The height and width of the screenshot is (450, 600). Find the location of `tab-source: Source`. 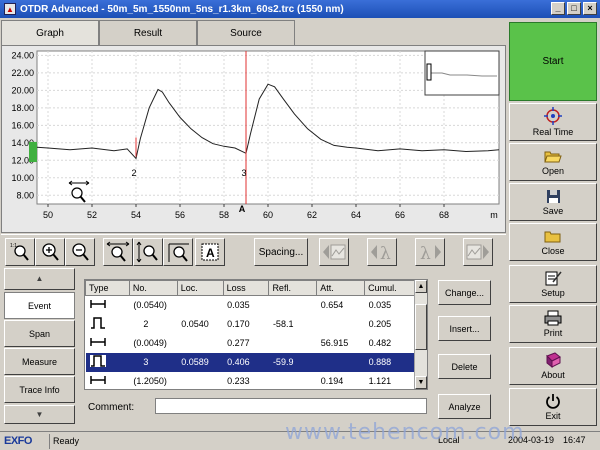

tab-source: Source is located at coordinates (246, 32).